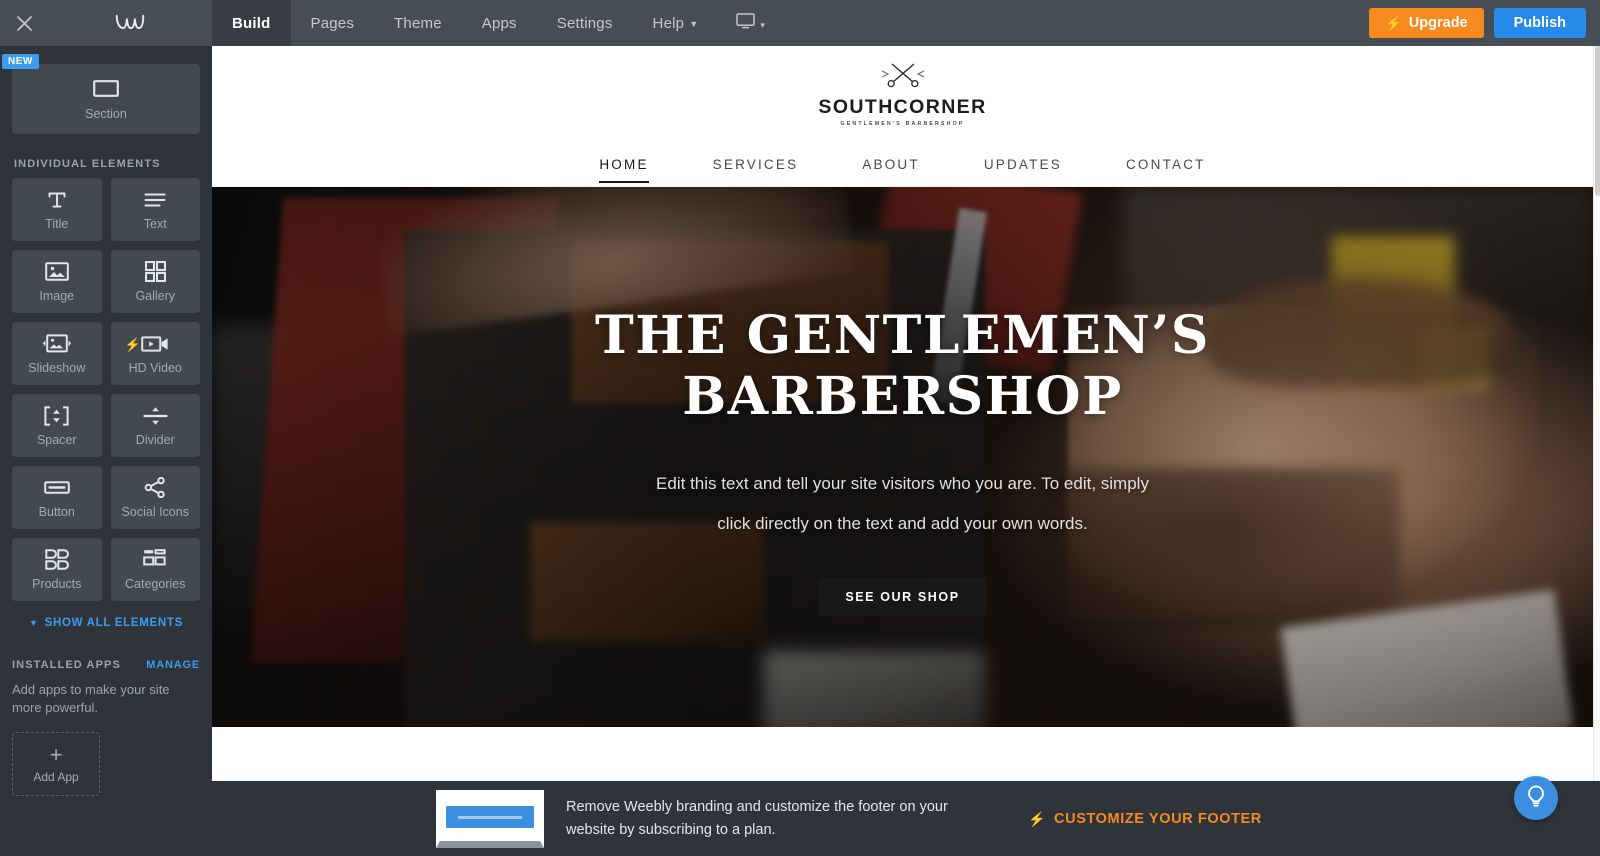 This screenshot has height=856, width=1600. I want to click on element-text: Text, so click(155, 209).